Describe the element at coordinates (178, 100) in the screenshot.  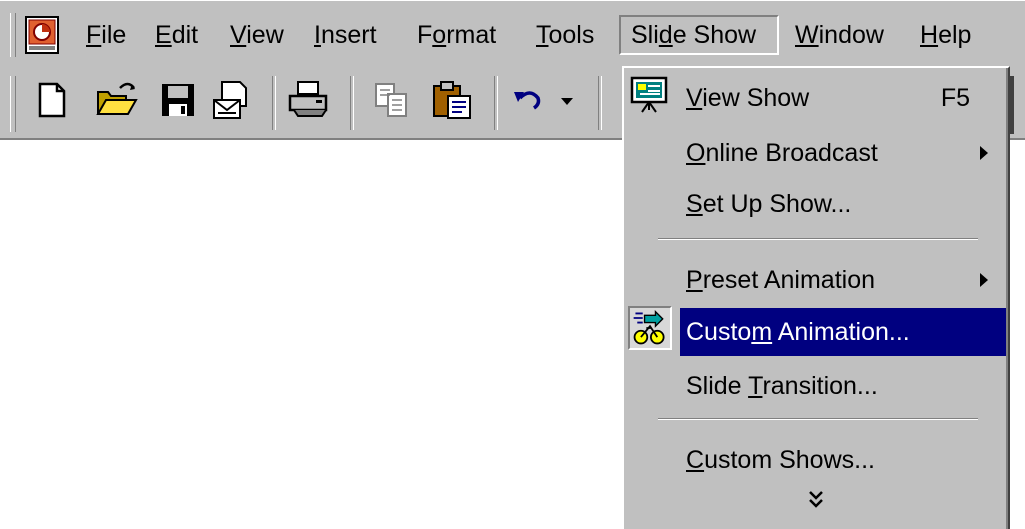
I see `save-icon` at that location.